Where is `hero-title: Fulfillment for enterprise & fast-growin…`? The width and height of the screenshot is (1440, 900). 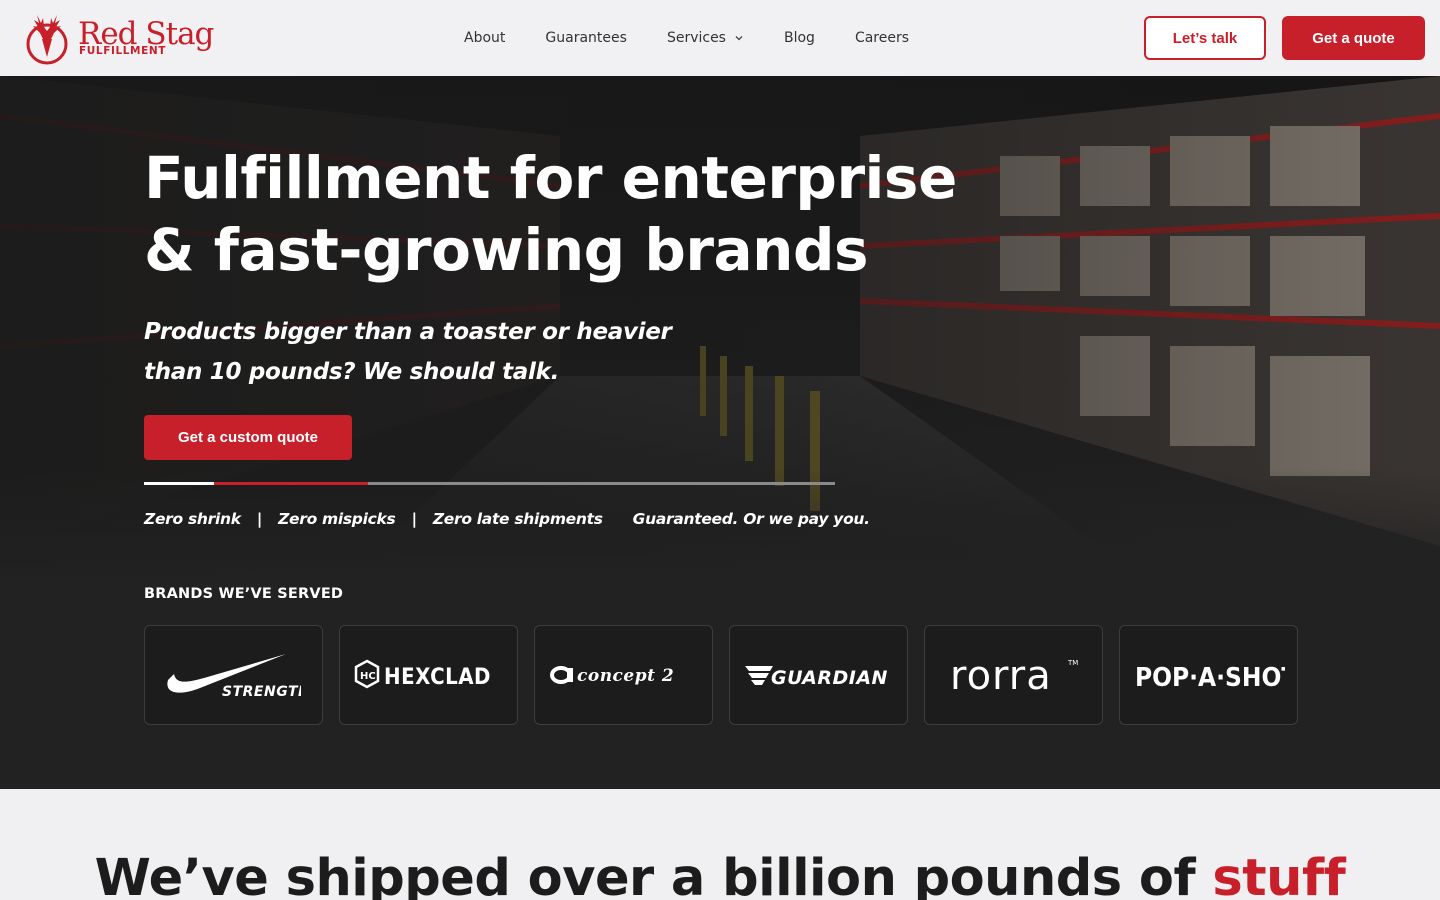 hero-title: Fulfillment for enterprise & fast-growin… is located at coordinates (594, 214).